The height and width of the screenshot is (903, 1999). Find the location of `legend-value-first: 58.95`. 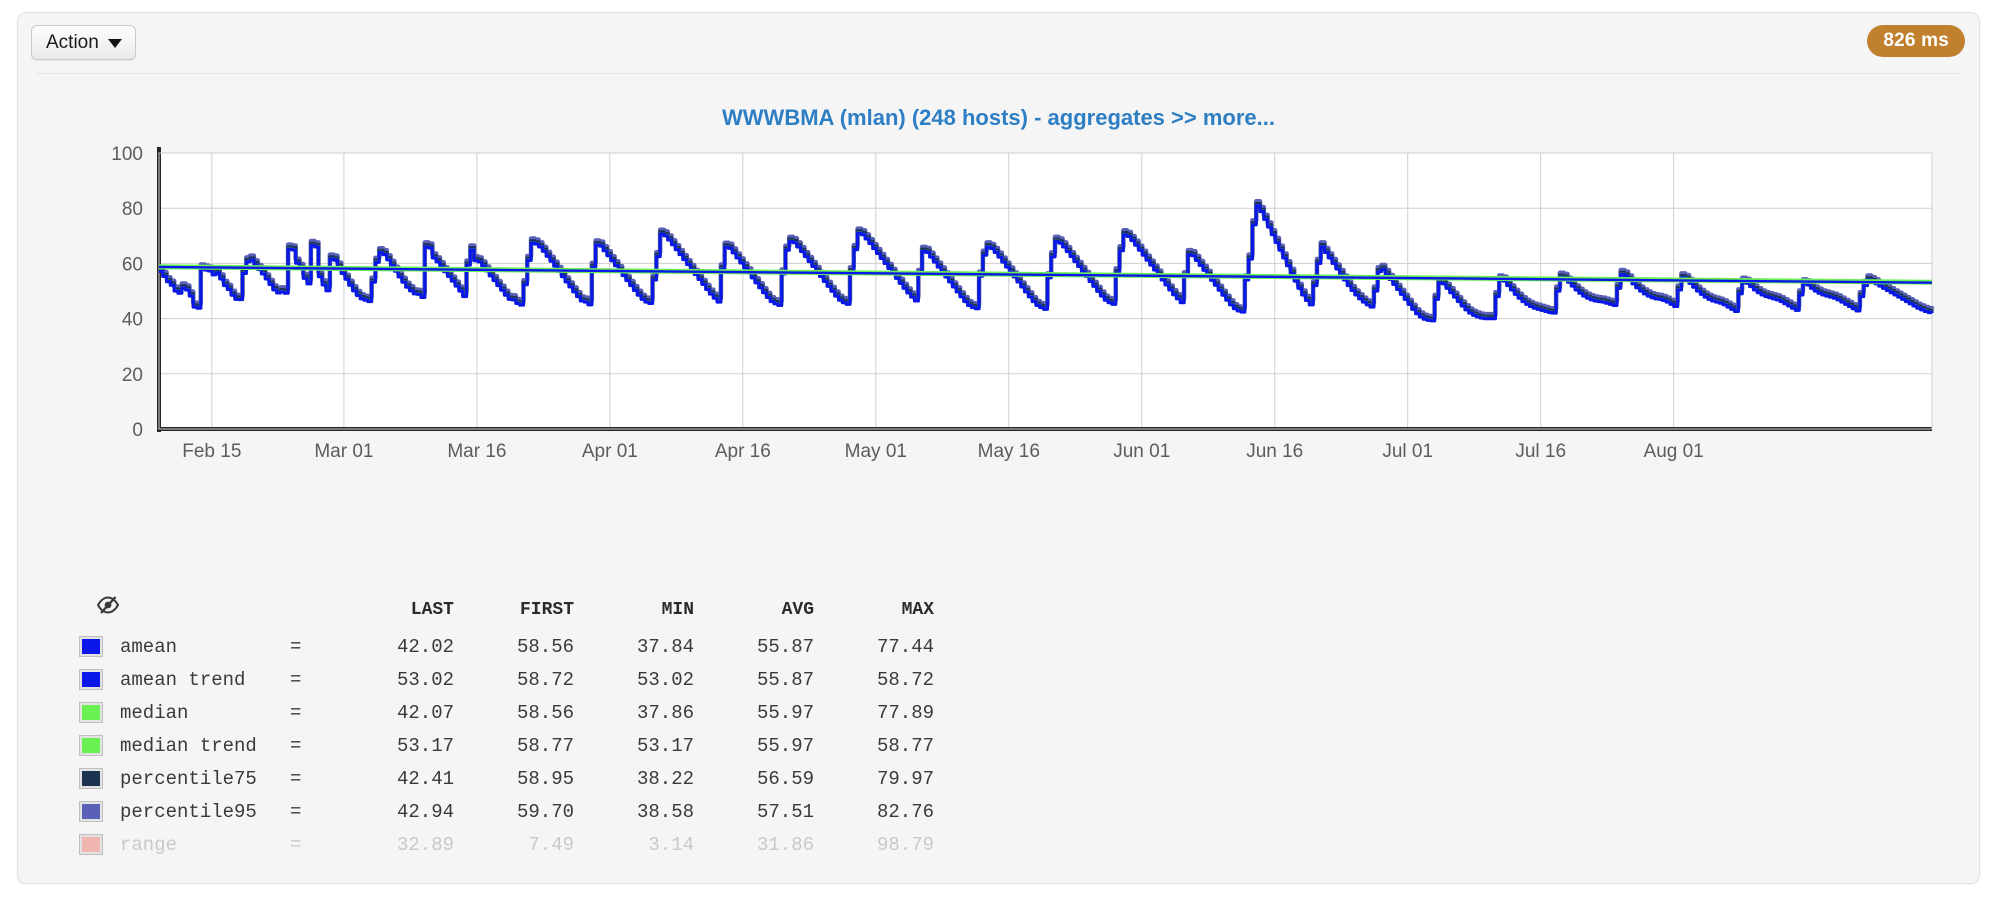

legend-value-first: 58.95 is located at coordinates (545, 778).